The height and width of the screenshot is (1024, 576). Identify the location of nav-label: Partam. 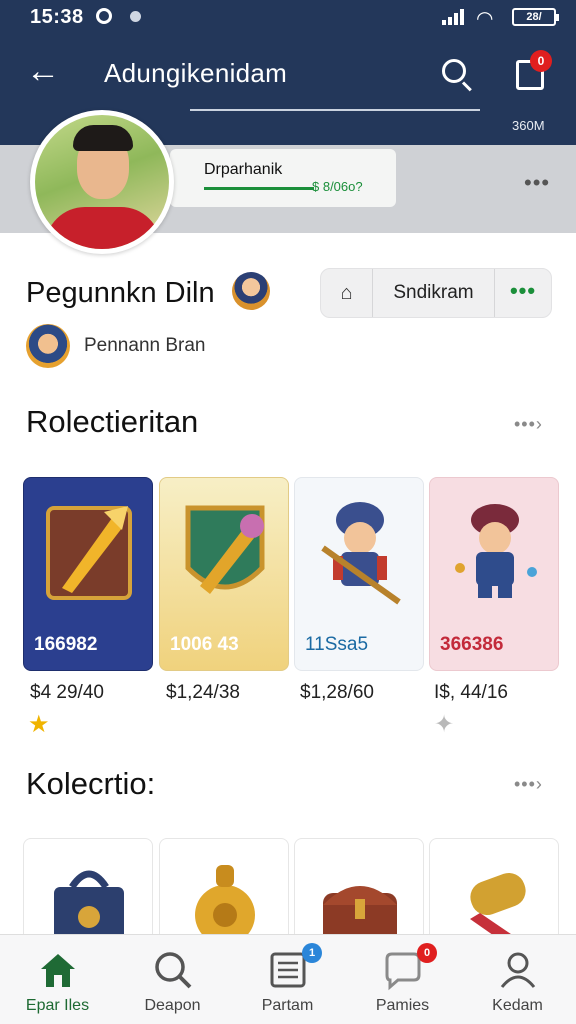
(287, 1005).